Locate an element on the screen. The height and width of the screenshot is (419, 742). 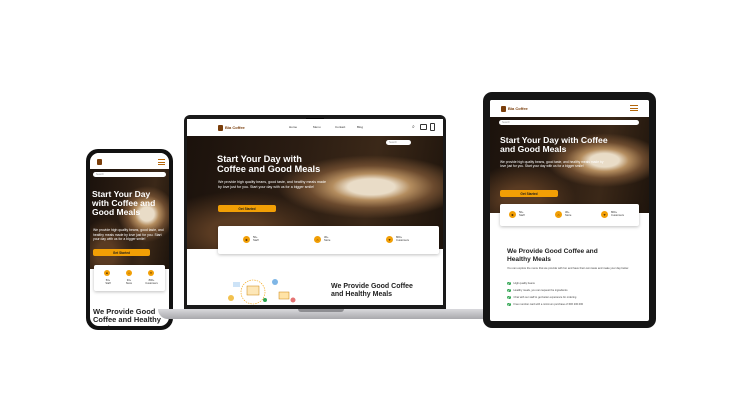
laptop-header: Bia Coffee Home Menu Contact Blog ⌕ is located at coordinates (315, 128).